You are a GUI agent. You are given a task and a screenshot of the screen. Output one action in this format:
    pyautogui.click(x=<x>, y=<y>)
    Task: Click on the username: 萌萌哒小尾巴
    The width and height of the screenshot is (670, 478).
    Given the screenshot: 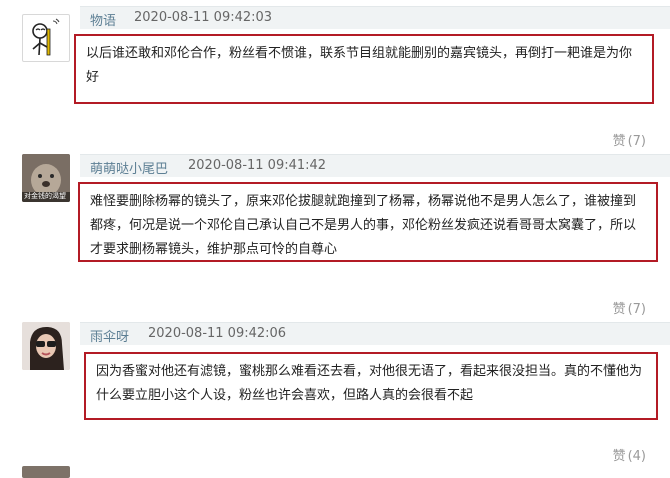 What is the action you would take?
    pyautogui.click(x=129, y=167)
    